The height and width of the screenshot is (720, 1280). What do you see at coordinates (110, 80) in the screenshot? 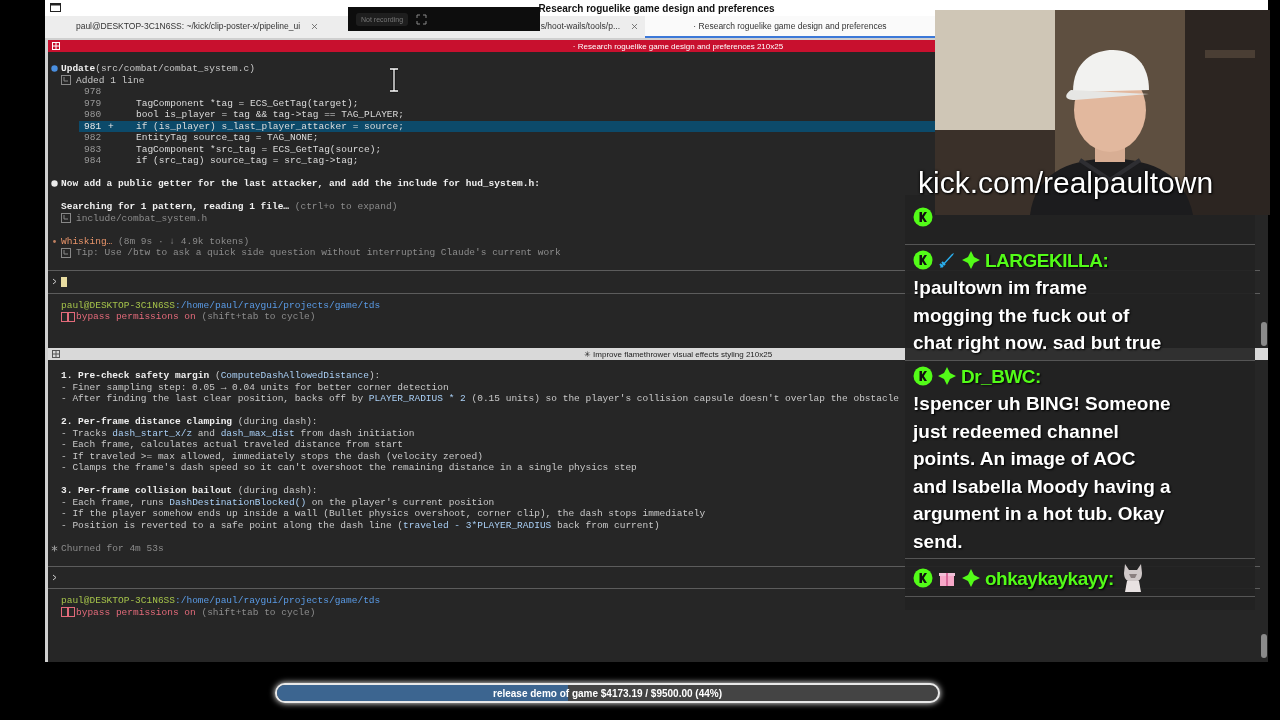
I see `terminal-line: Added 1 line` at bounding box center [110, 80].